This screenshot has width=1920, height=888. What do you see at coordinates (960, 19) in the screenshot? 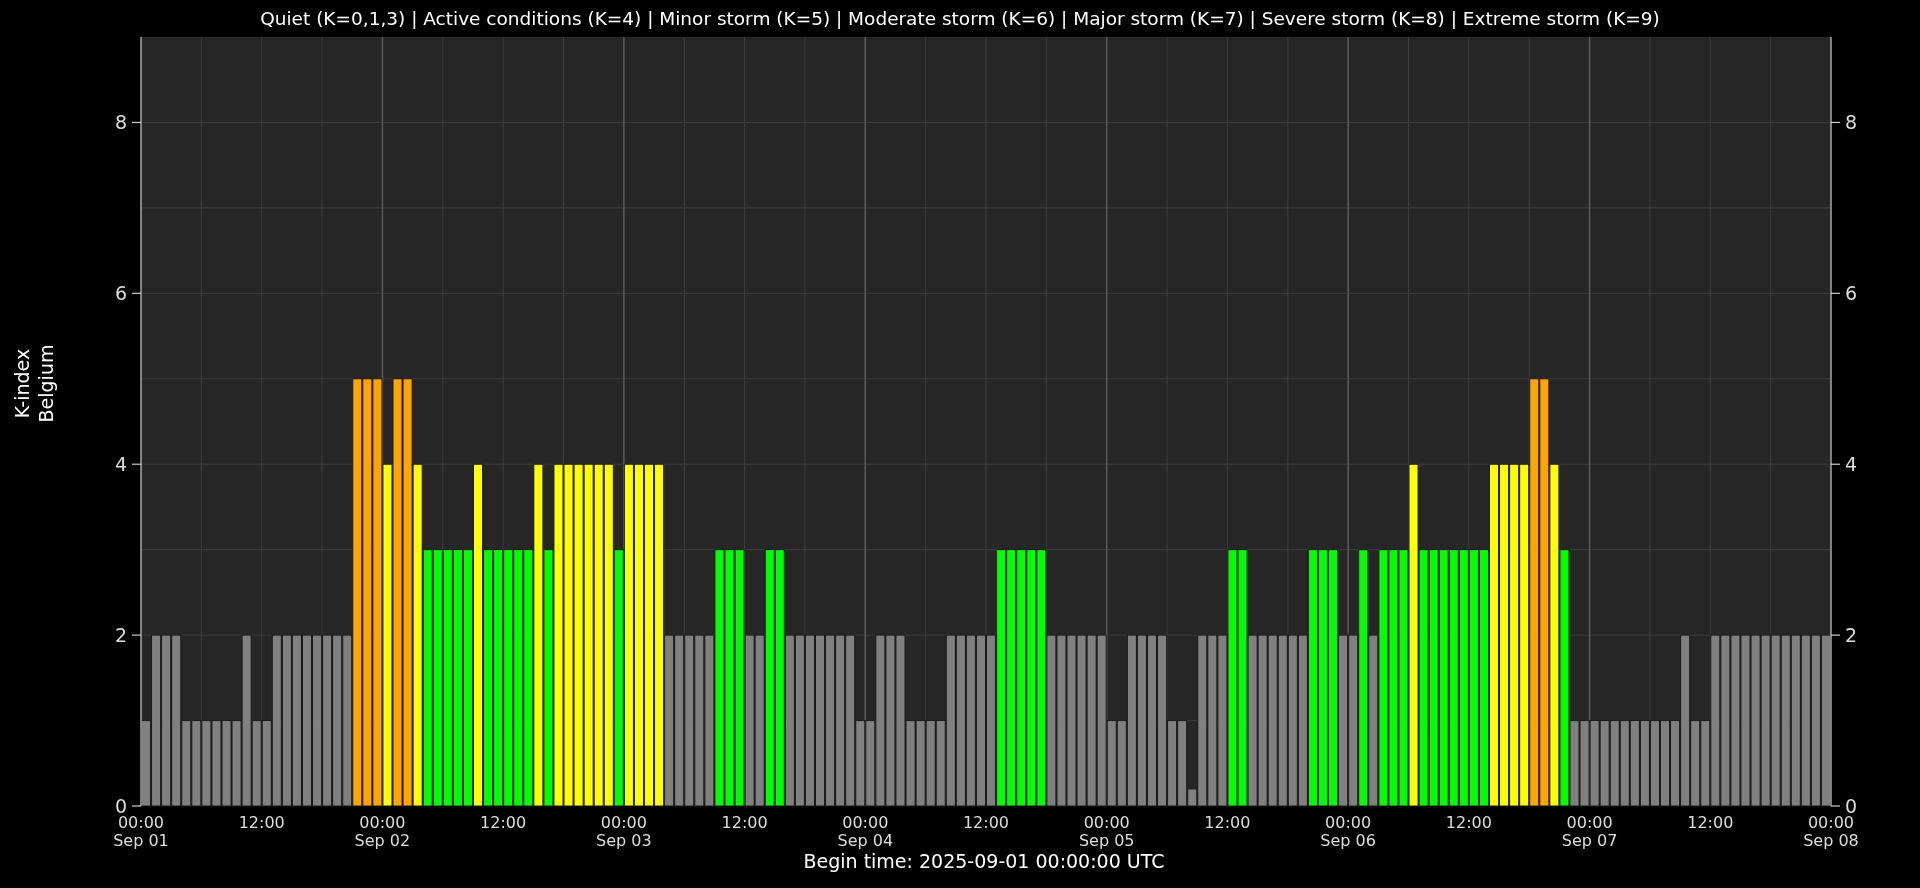
I see `chart-title: Quiet (K=0,1,3) | Active conditions (K=4) | Minor storm (K=5) | Moderate storm (K=6) | Major storm (K=7) | Severe storm (K=8) | Extreme storm (K=9)` at bounding box center [960, 19].